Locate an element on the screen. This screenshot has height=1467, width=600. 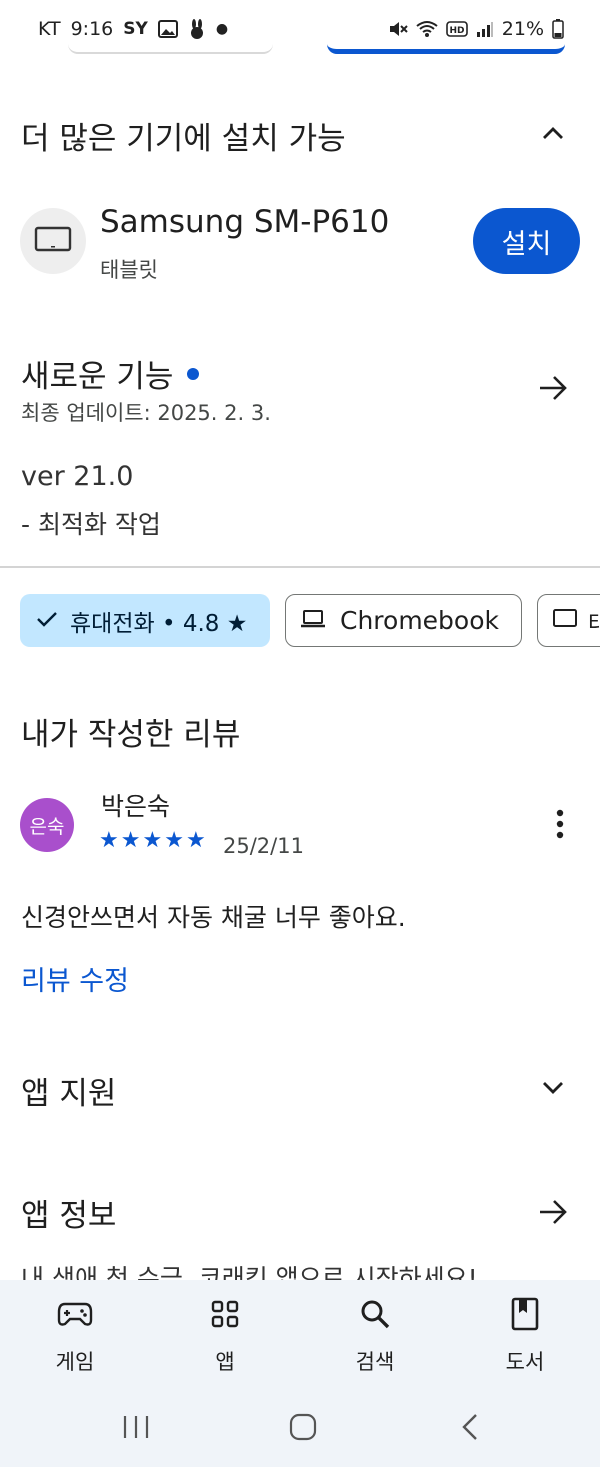
tablet-outline-icon is located at coordinates (565, 621).